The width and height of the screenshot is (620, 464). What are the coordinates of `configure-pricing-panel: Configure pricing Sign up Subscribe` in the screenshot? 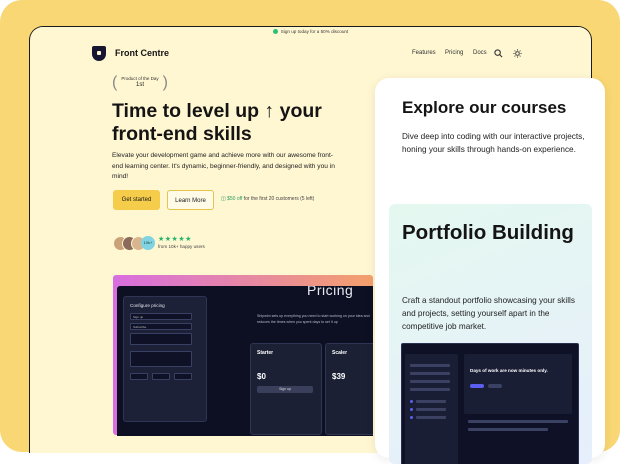 It's located at (165, 359).